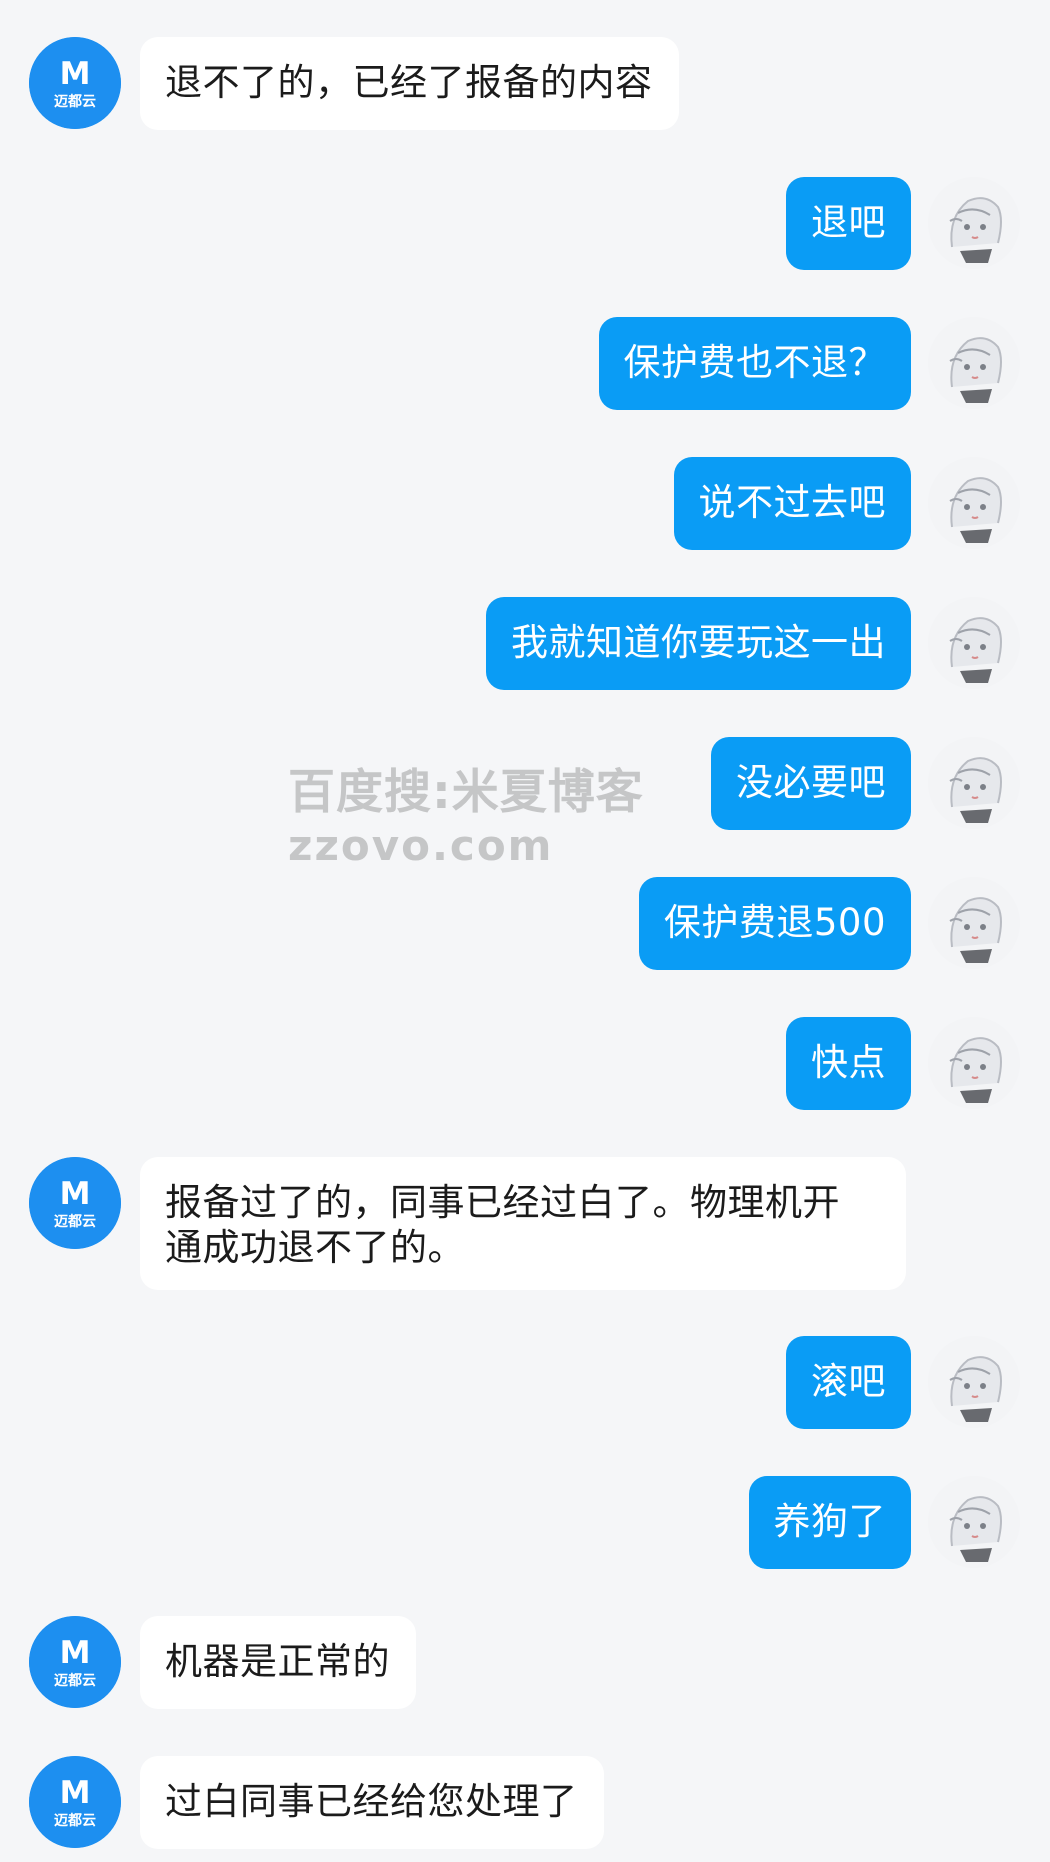  What do you see at coordinates (523, 1223) in the screenshot?
I see `message-bubble-received: 报备过了的，同事已经过白了。物理机开 通成功退不了的。` at bounding box center [523, 1223].